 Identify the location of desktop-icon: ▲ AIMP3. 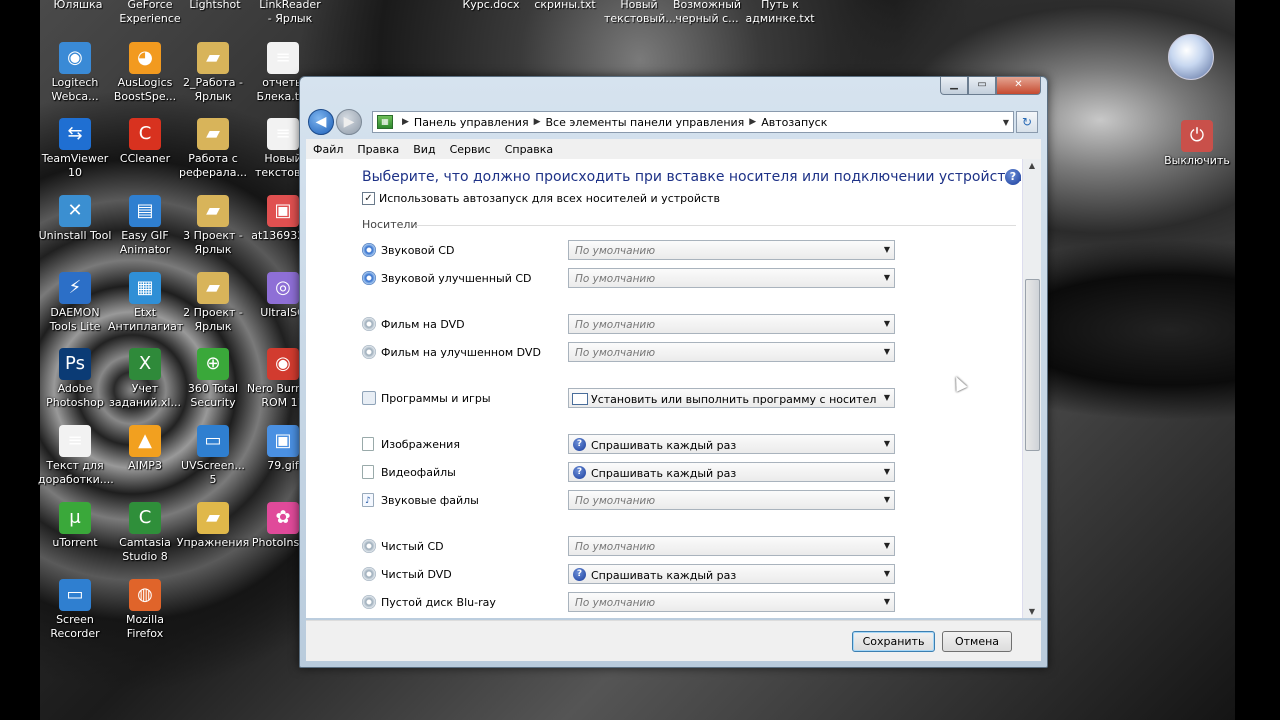
(145, 449).